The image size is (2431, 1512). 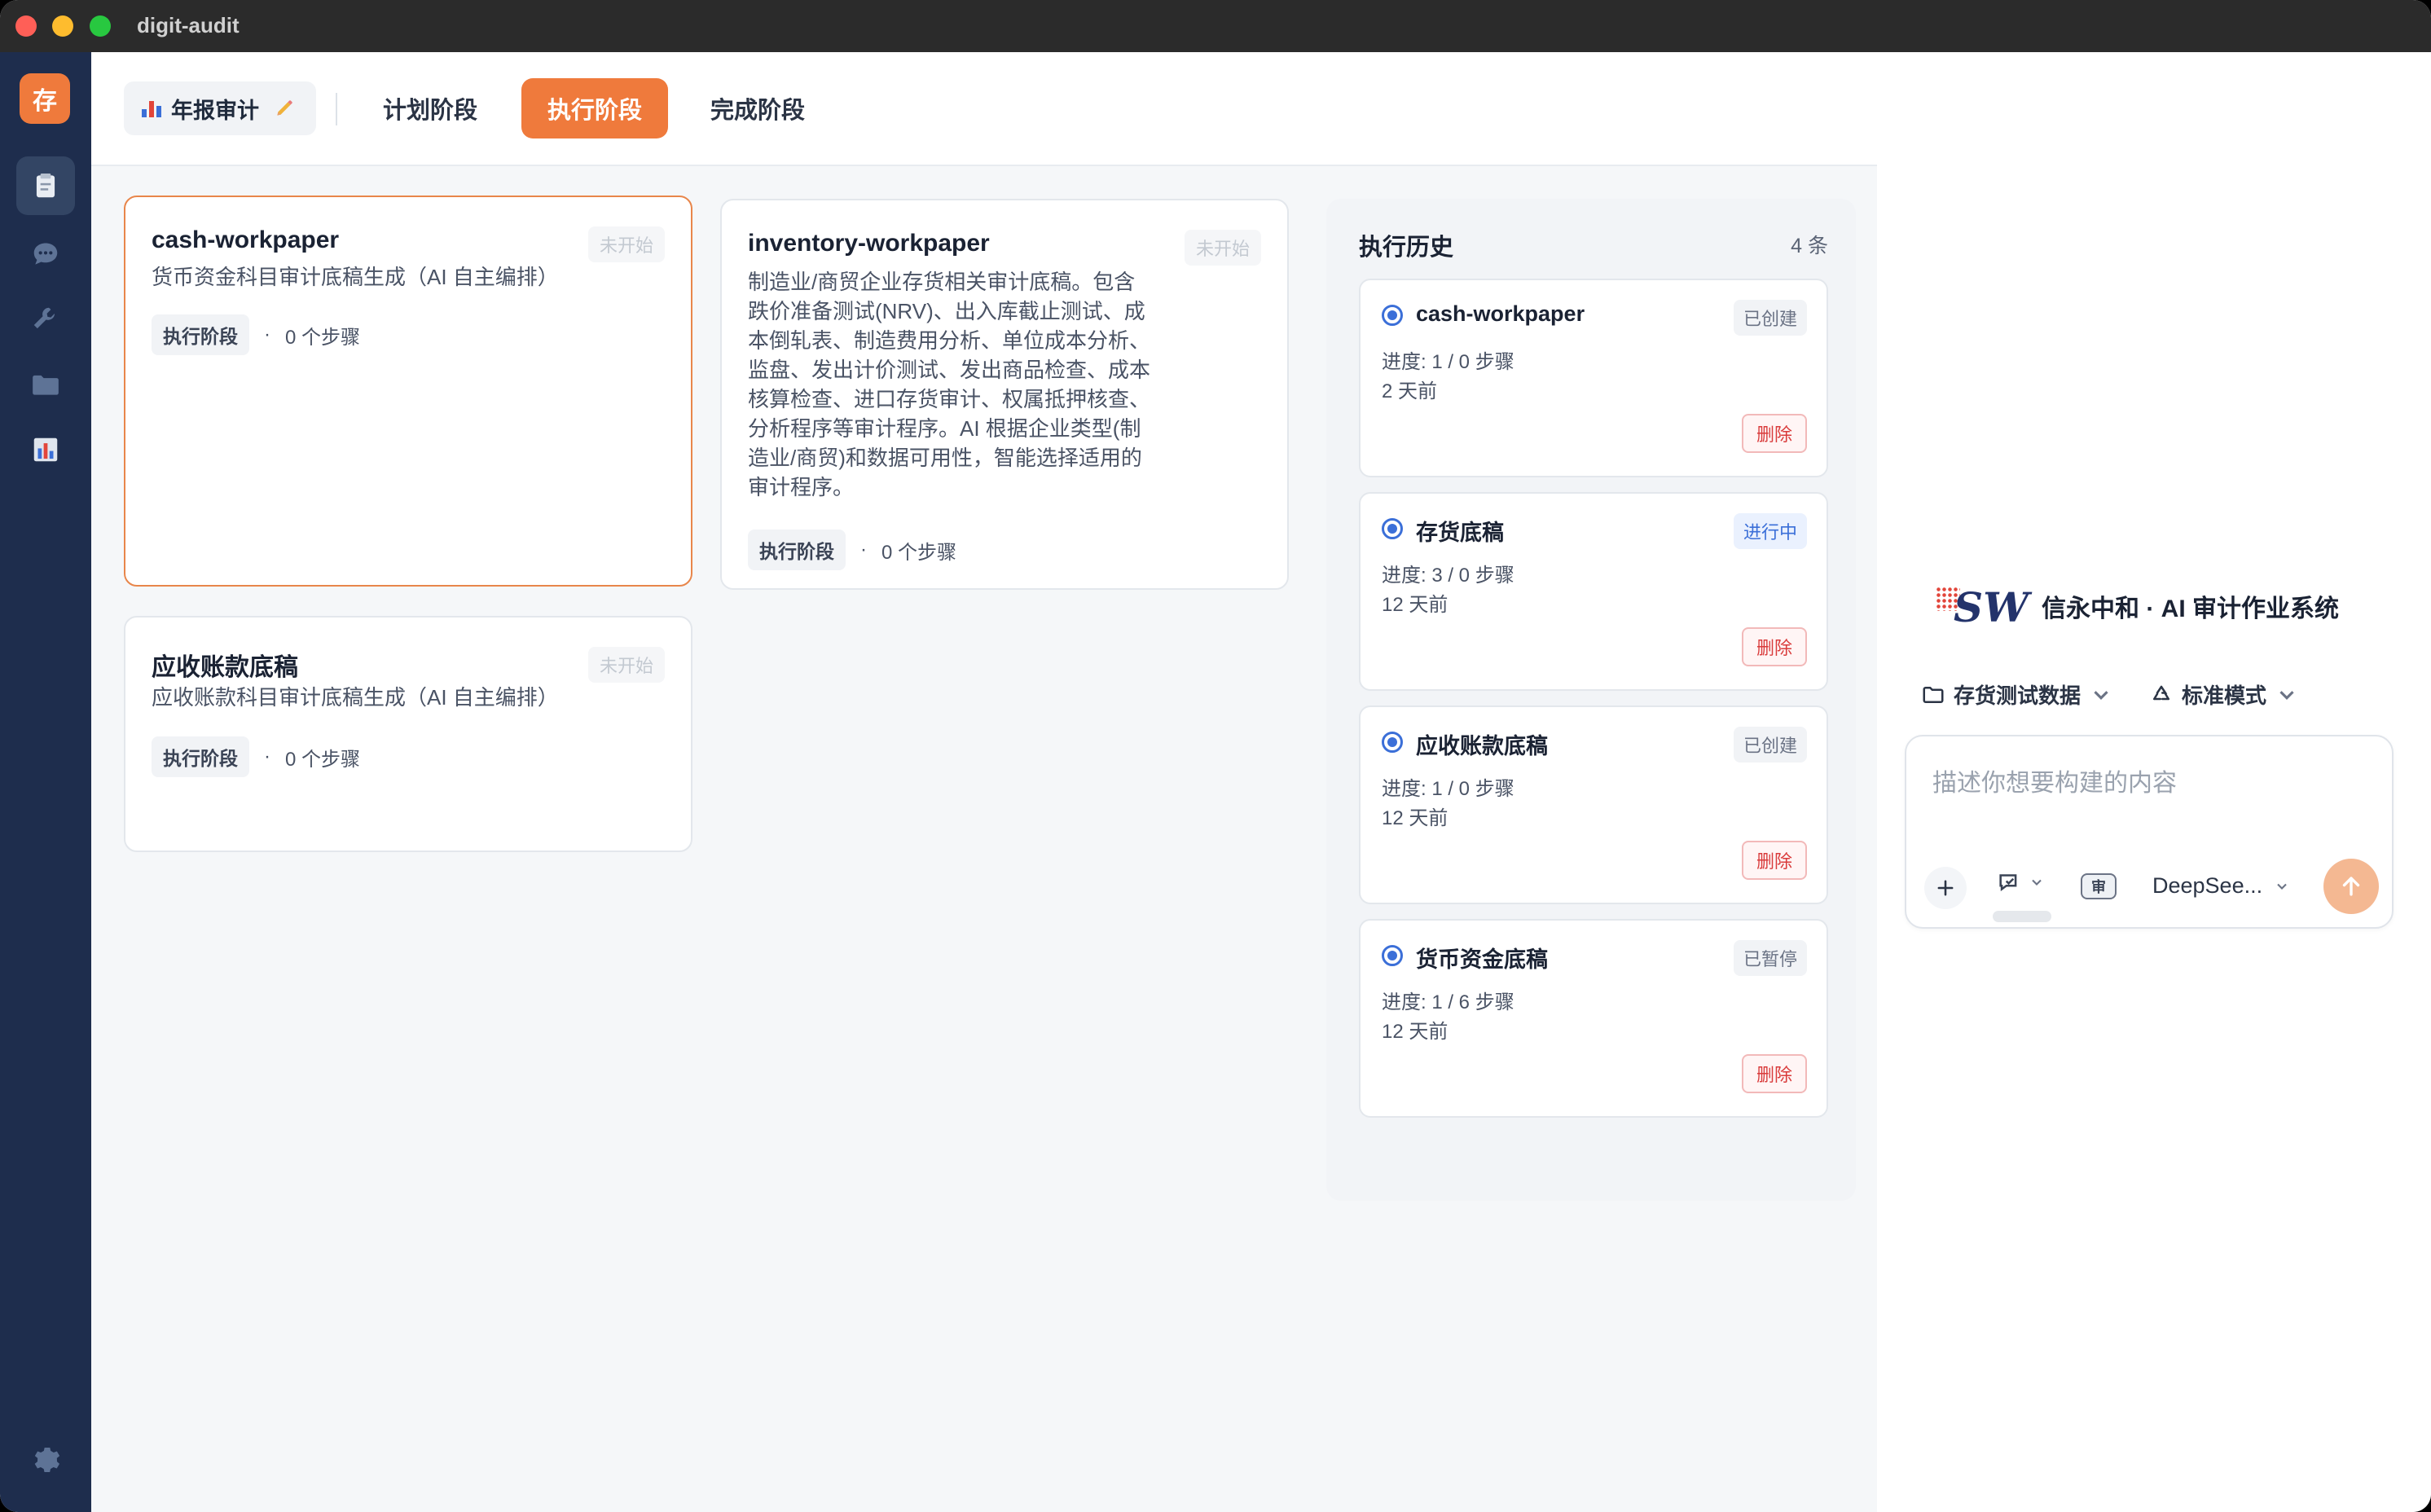 What do you see at coordinates (45, 98) in the screenshot?
I see `app-logo: 存` at bounding box center [45, 98].